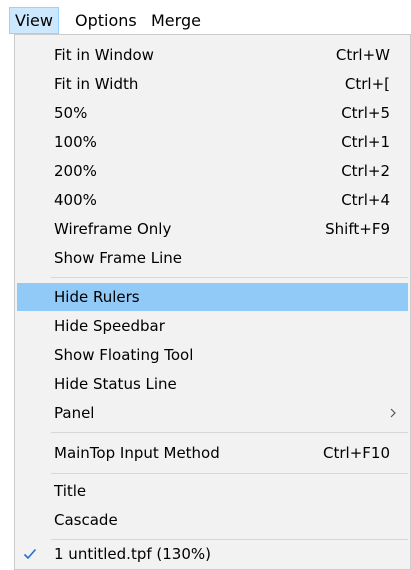 This screenshot has height=570, width=411. Describe the element at coordinates (109, 326) in the screenshot. I see `menu-item-label: Hide Speedbar` at that location.